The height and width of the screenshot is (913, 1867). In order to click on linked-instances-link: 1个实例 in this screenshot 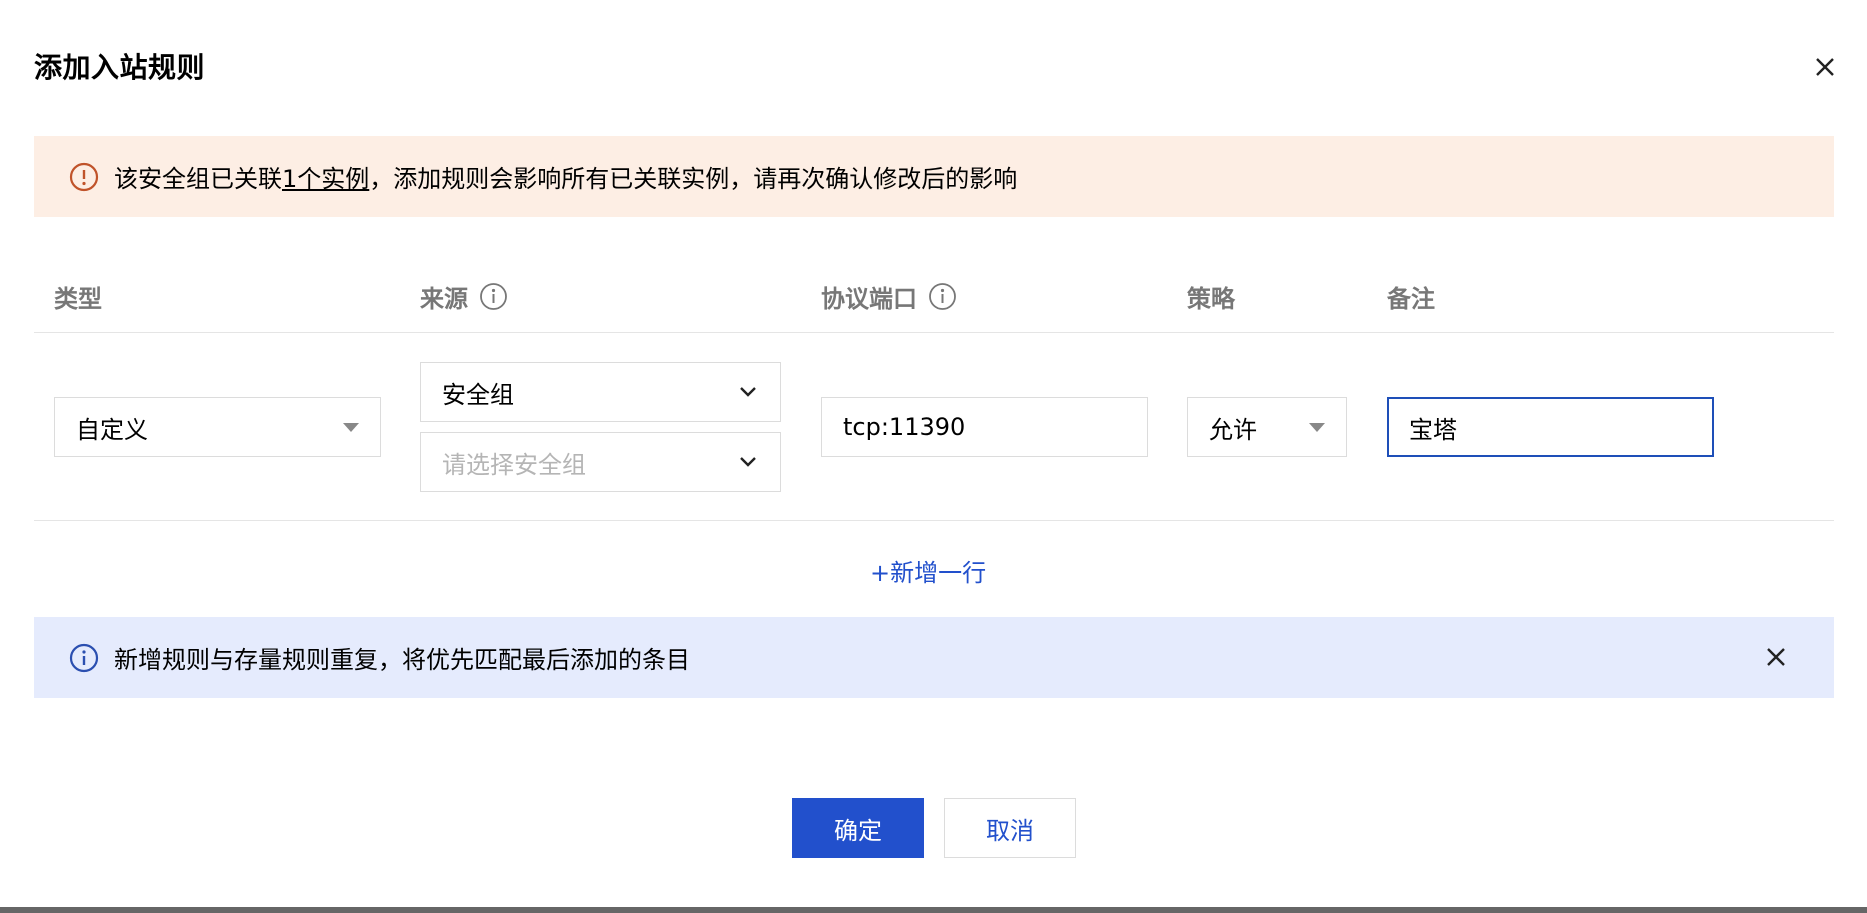, I will do `click(325, 179)`.